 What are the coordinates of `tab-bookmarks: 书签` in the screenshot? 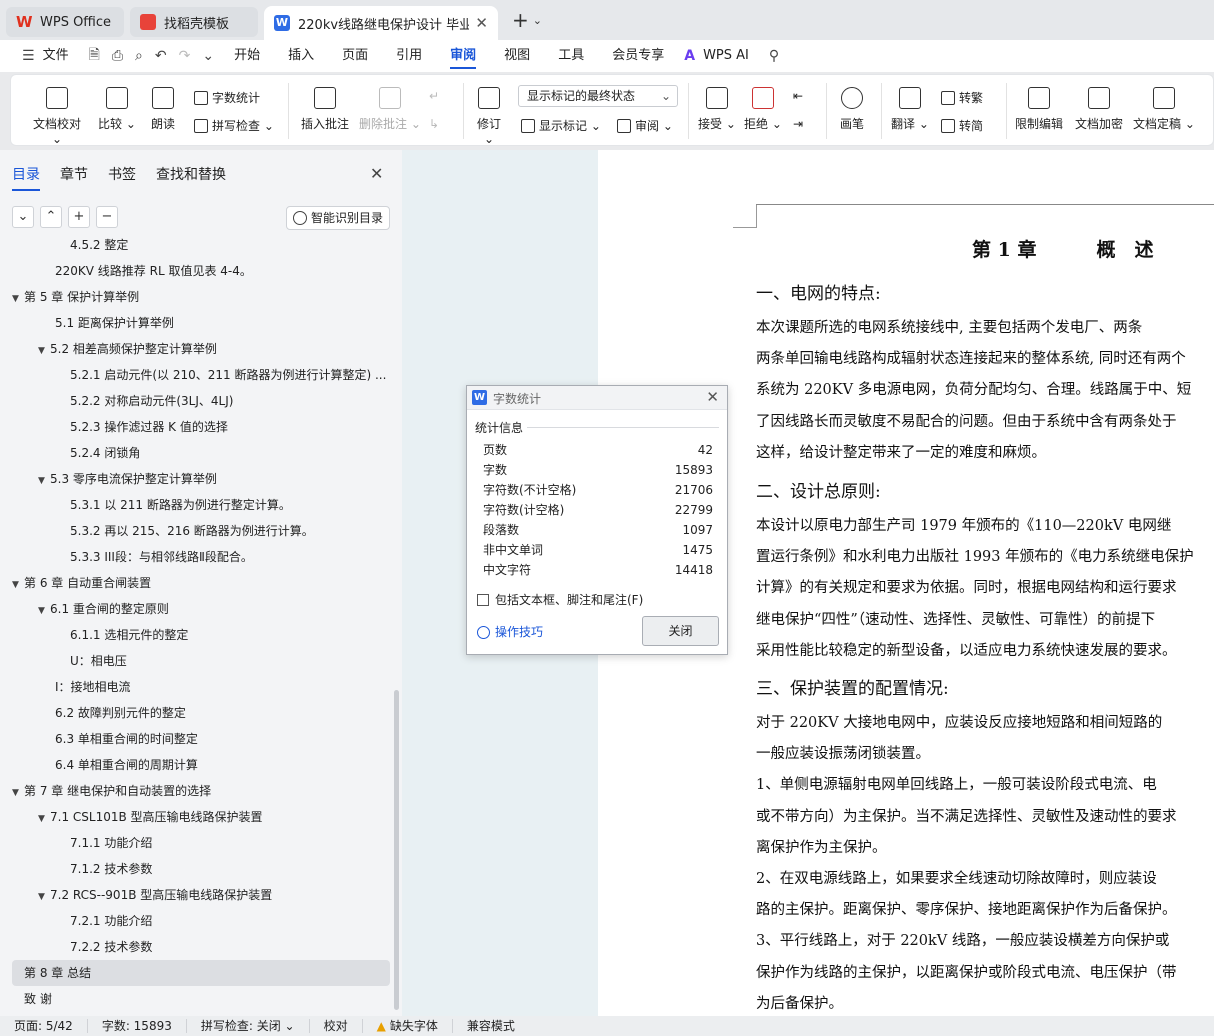 It's located at (122, 174).